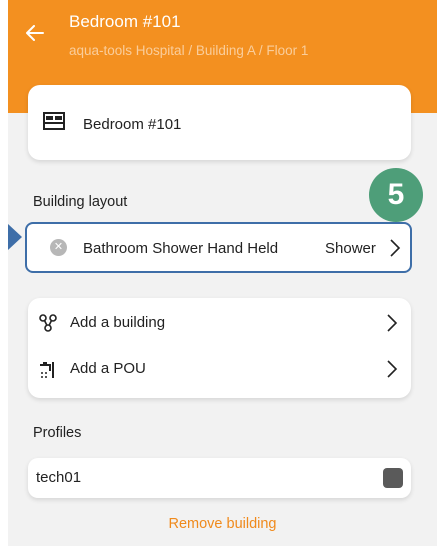 The width and height of the screenshot is (437, 546). I want to click on profile-checkbox, so click(393, 478).